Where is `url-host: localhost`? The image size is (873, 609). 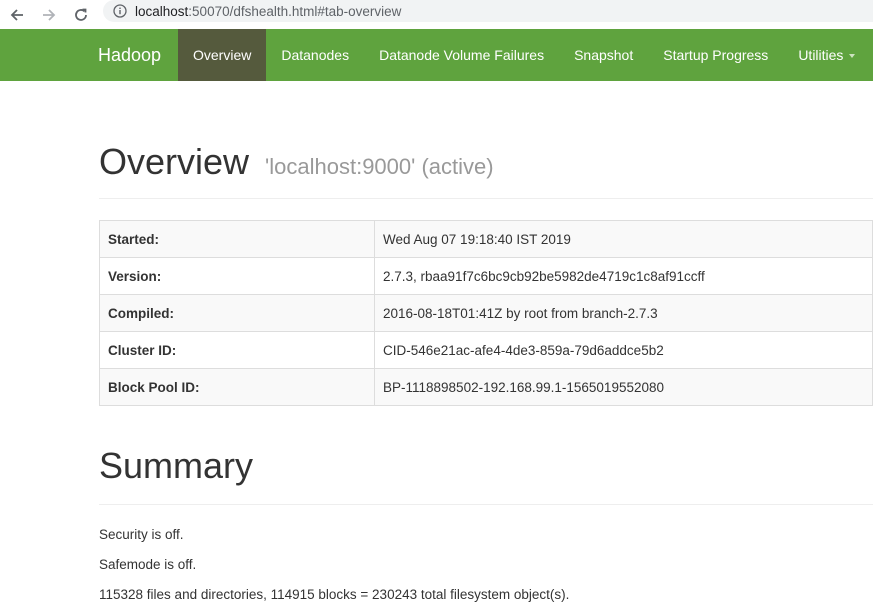 url-host: localhost is located at coordinates (162, 11).